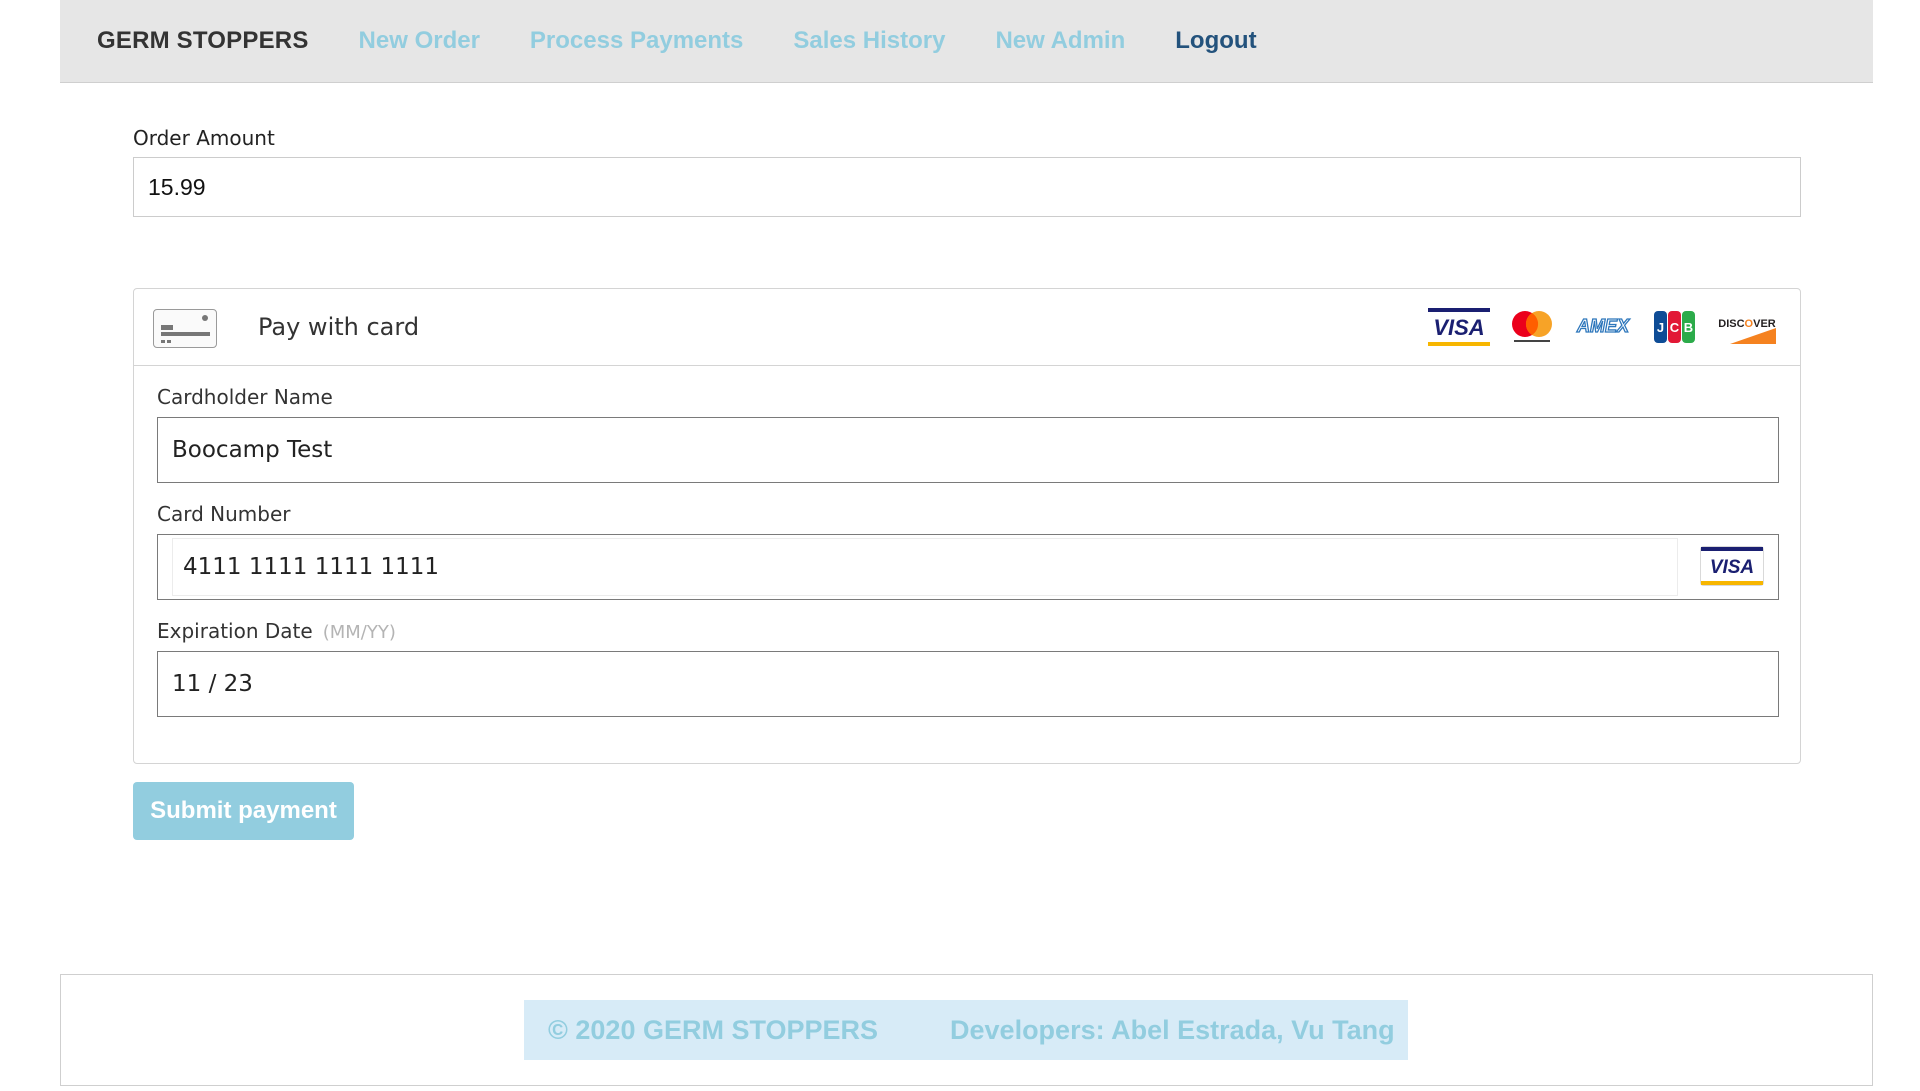 The width and height of the screenshot is (1920, 1091). What do you see at coordinates (311, 567) in the screenshot?
I see `card-number-value: 4111 1111 1111 1111` at bounding box center [311, 567].